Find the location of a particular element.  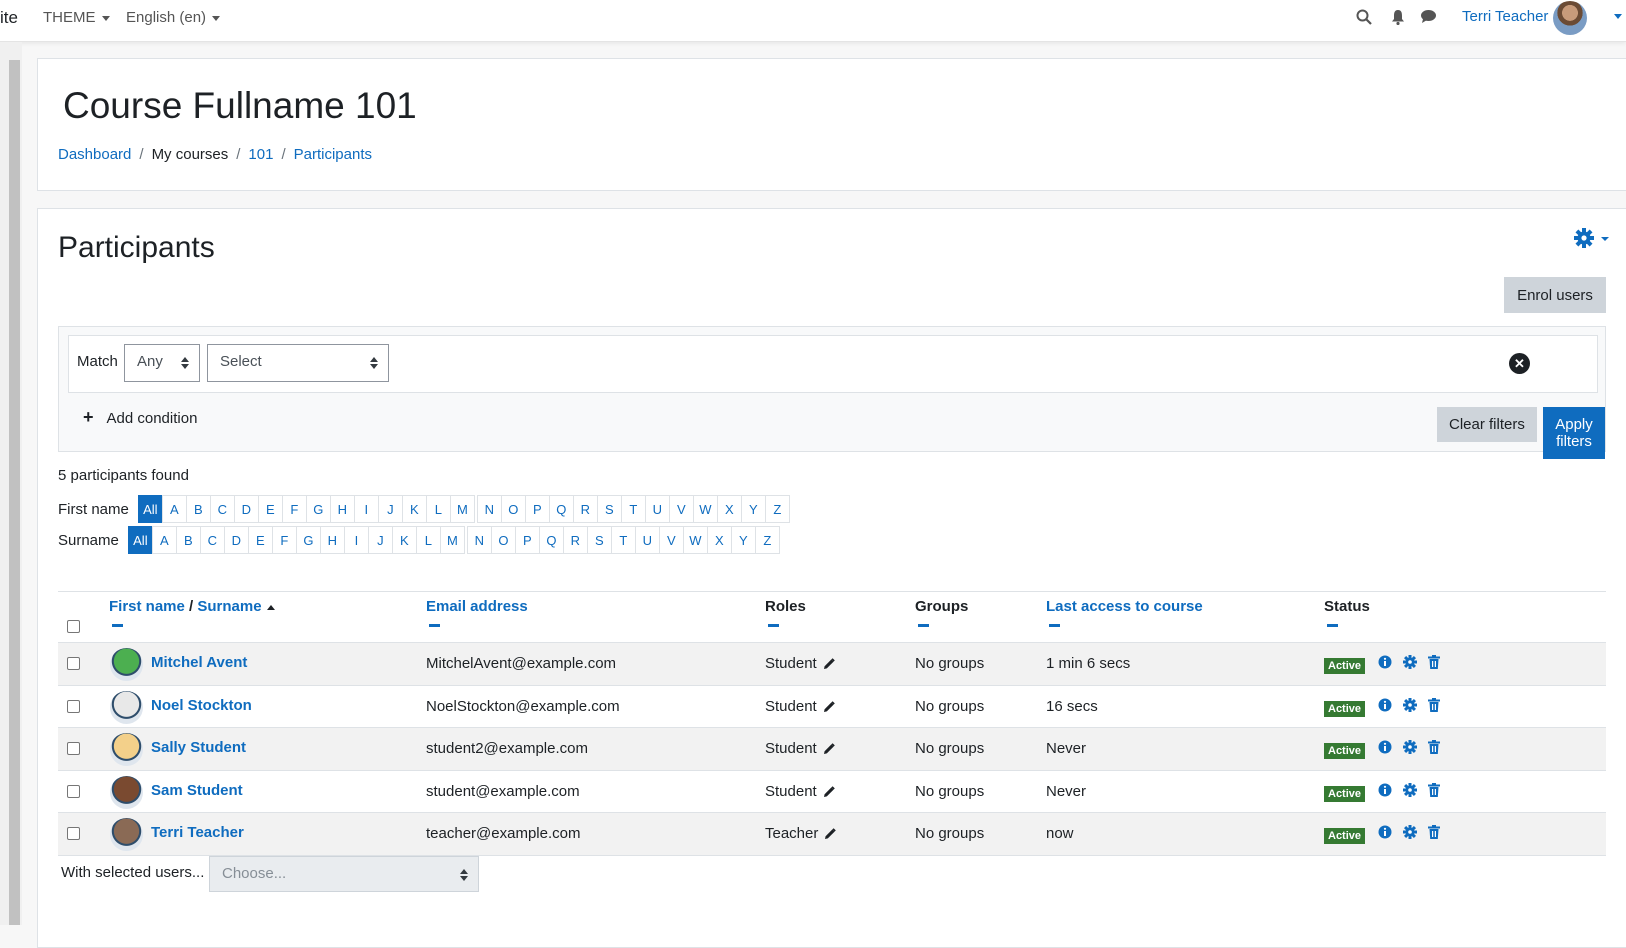

surname-initial-m: M is located at coordinates (452, 540).